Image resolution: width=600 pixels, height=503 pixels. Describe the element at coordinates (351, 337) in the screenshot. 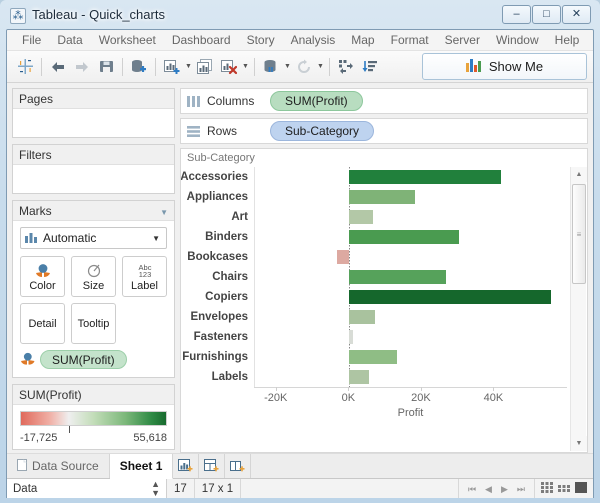

I see `bar-fasteners` at that location.